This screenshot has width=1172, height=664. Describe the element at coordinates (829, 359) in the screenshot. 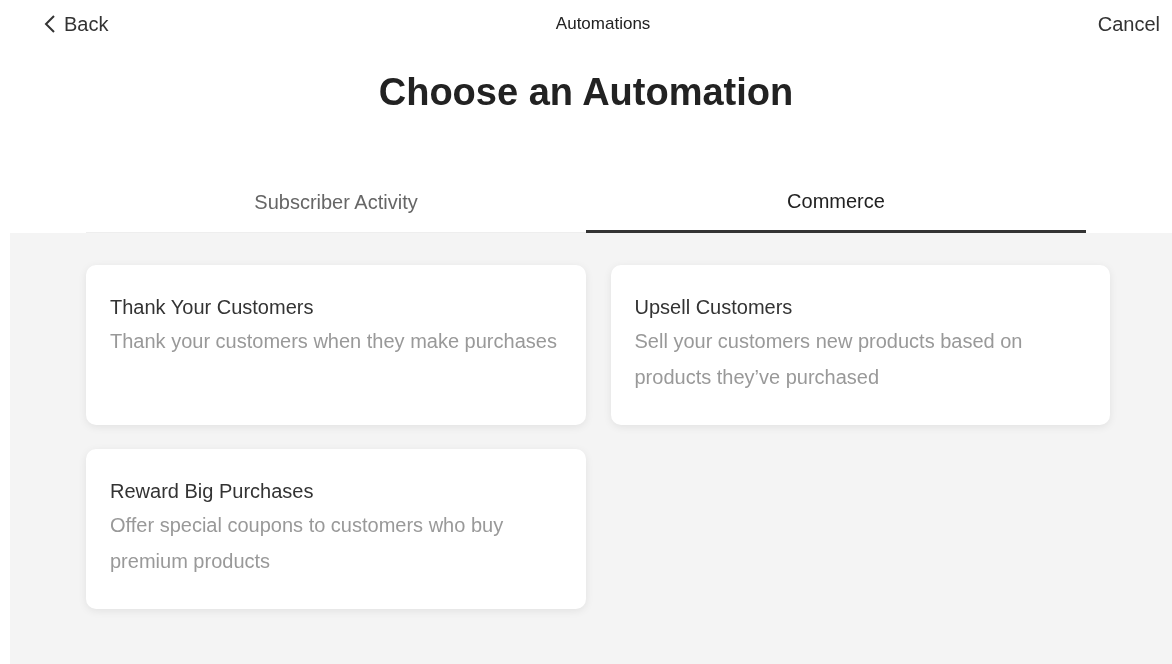

I see `card-description: Sell your customers new products based on products they’ve purchased` at that location.